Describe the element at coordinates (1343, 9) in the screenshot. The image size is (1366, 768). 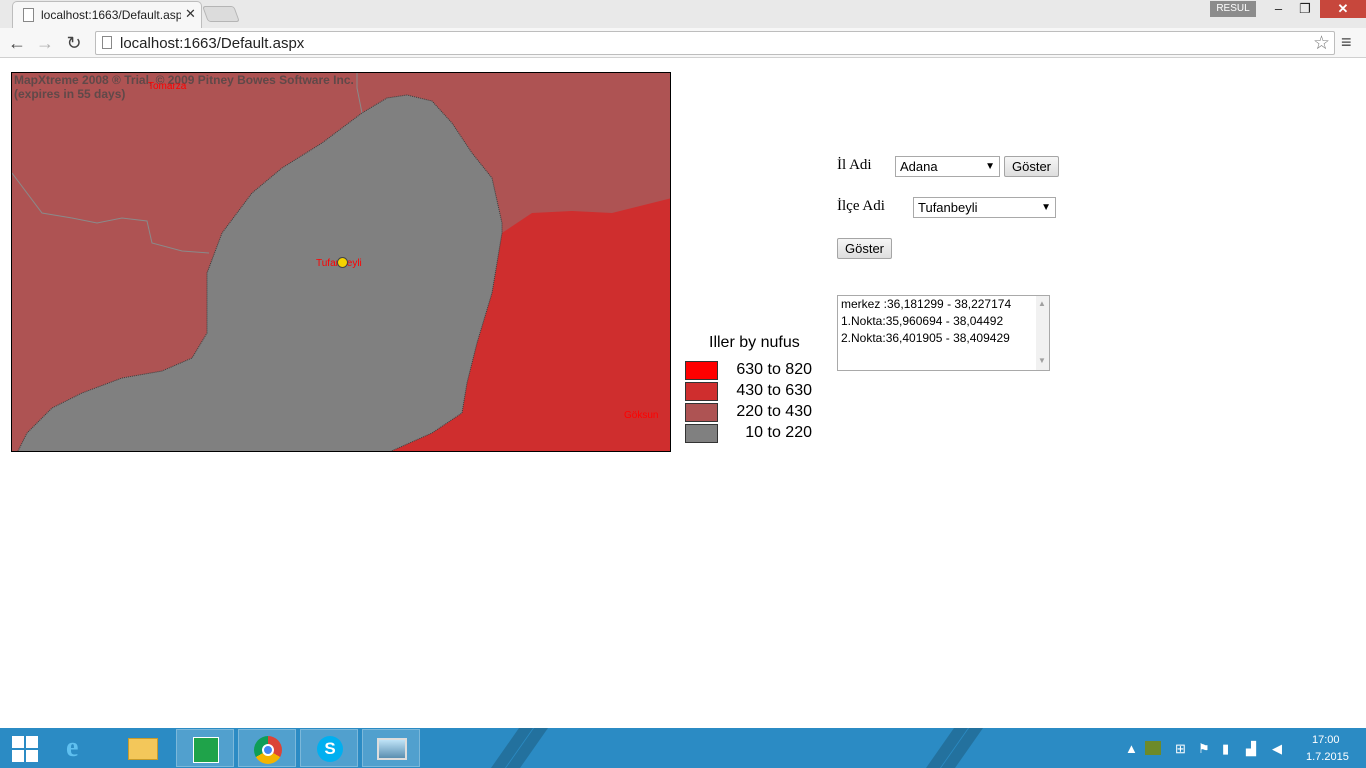
I see `close-window-button: ✕` at that location.